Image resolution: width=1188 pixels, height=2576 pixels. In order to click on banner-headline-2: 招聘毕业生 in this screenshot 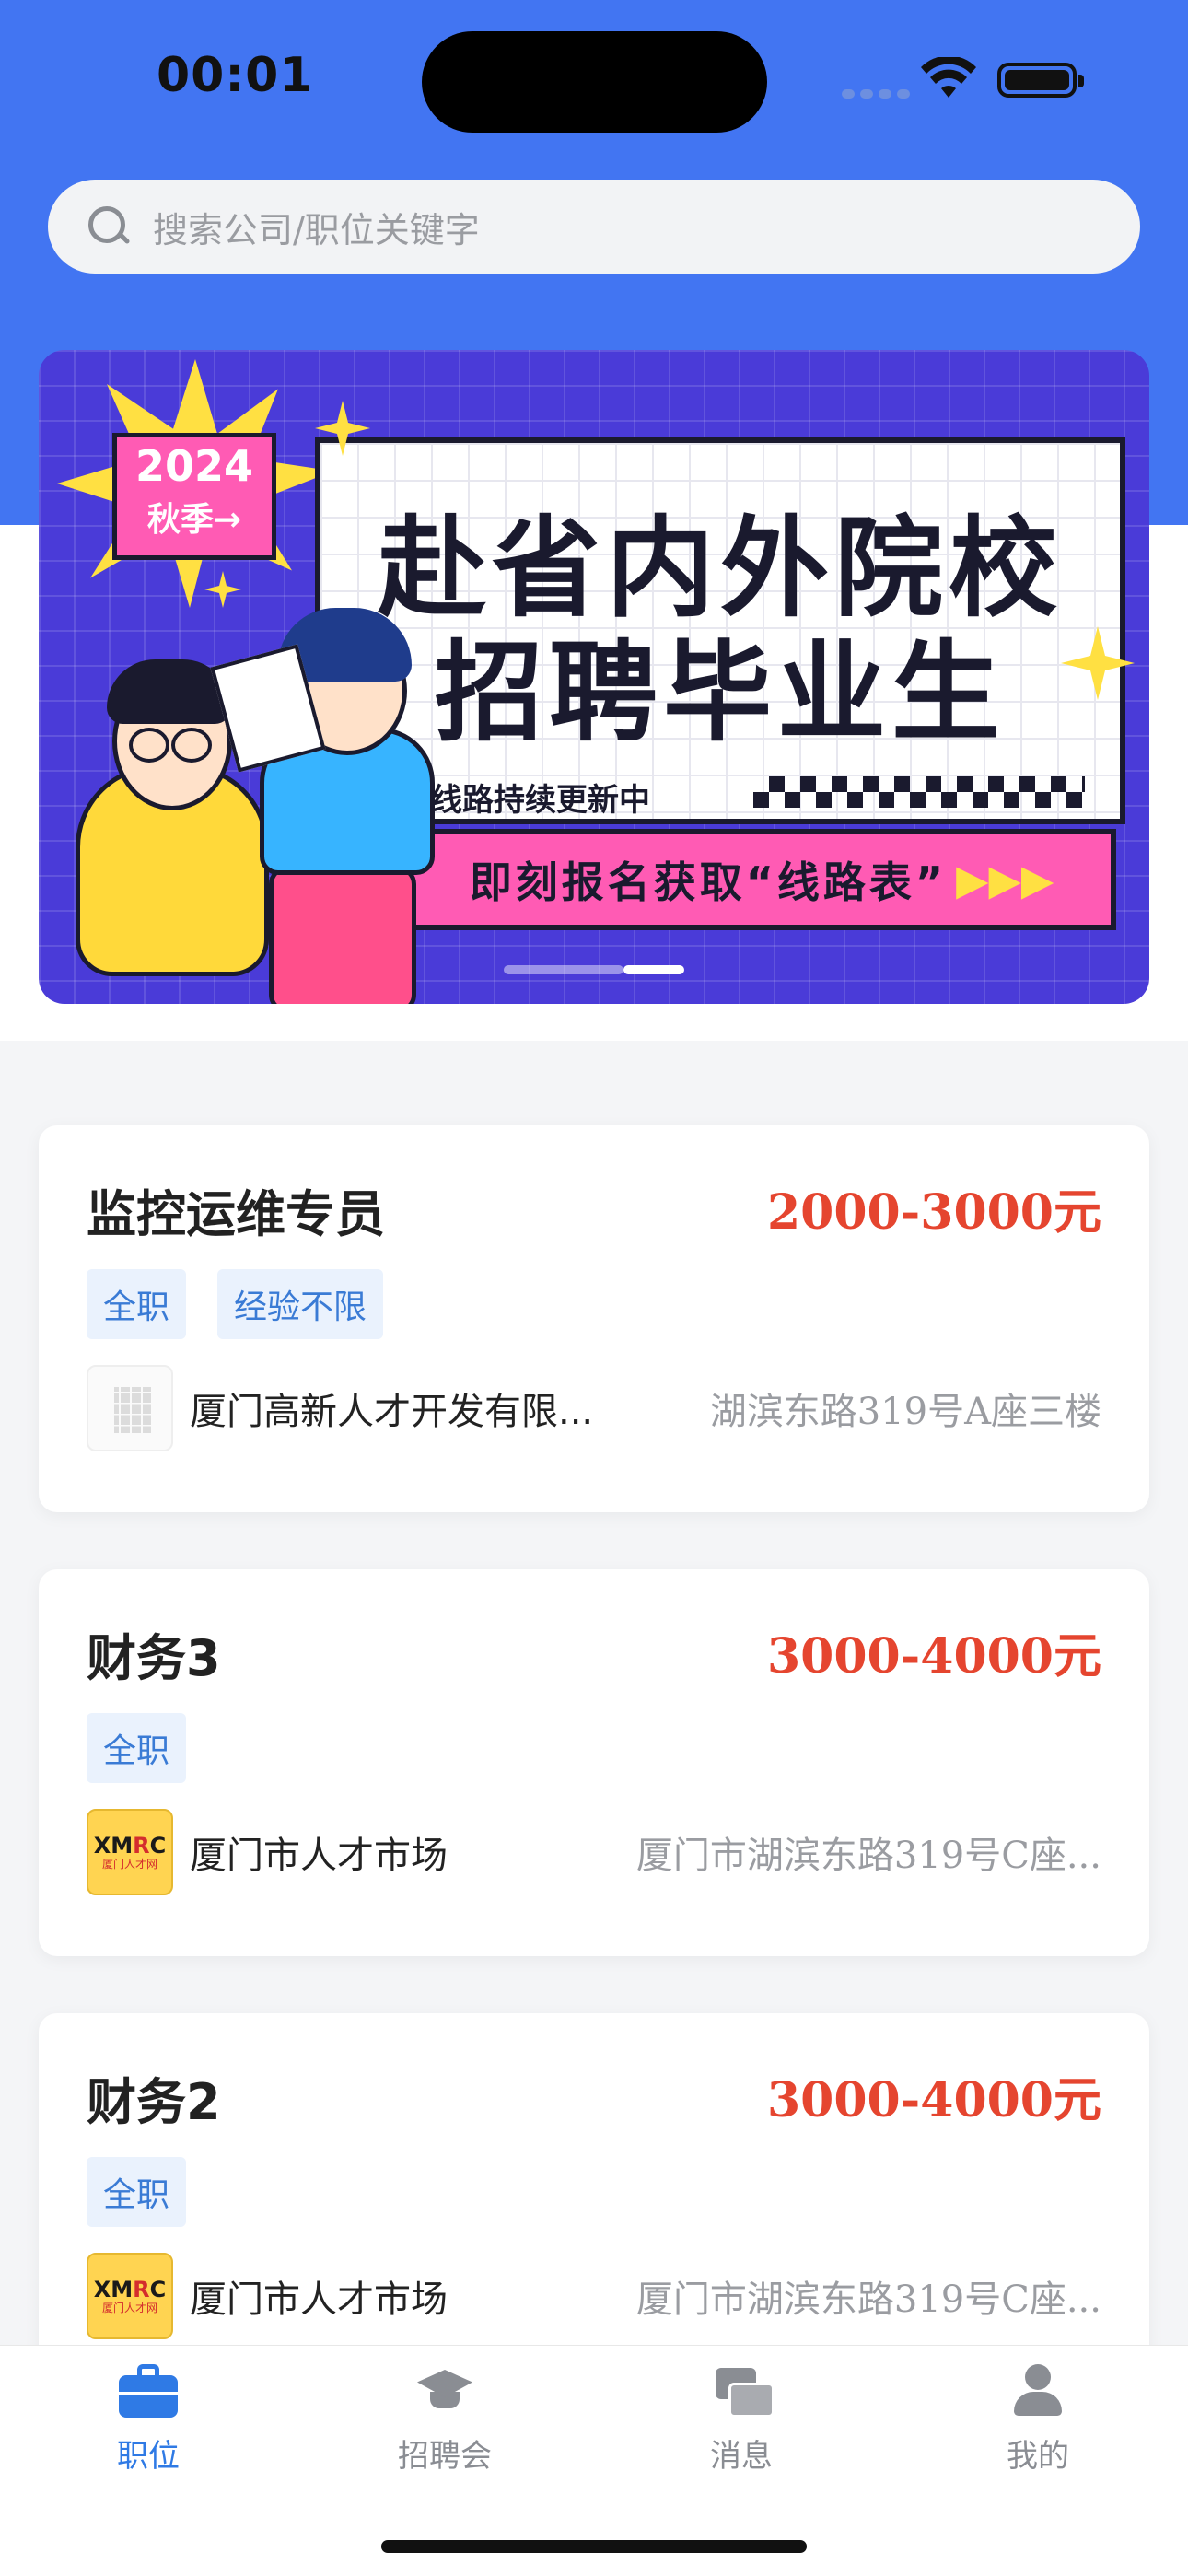, I will do `click(720, 692)`.